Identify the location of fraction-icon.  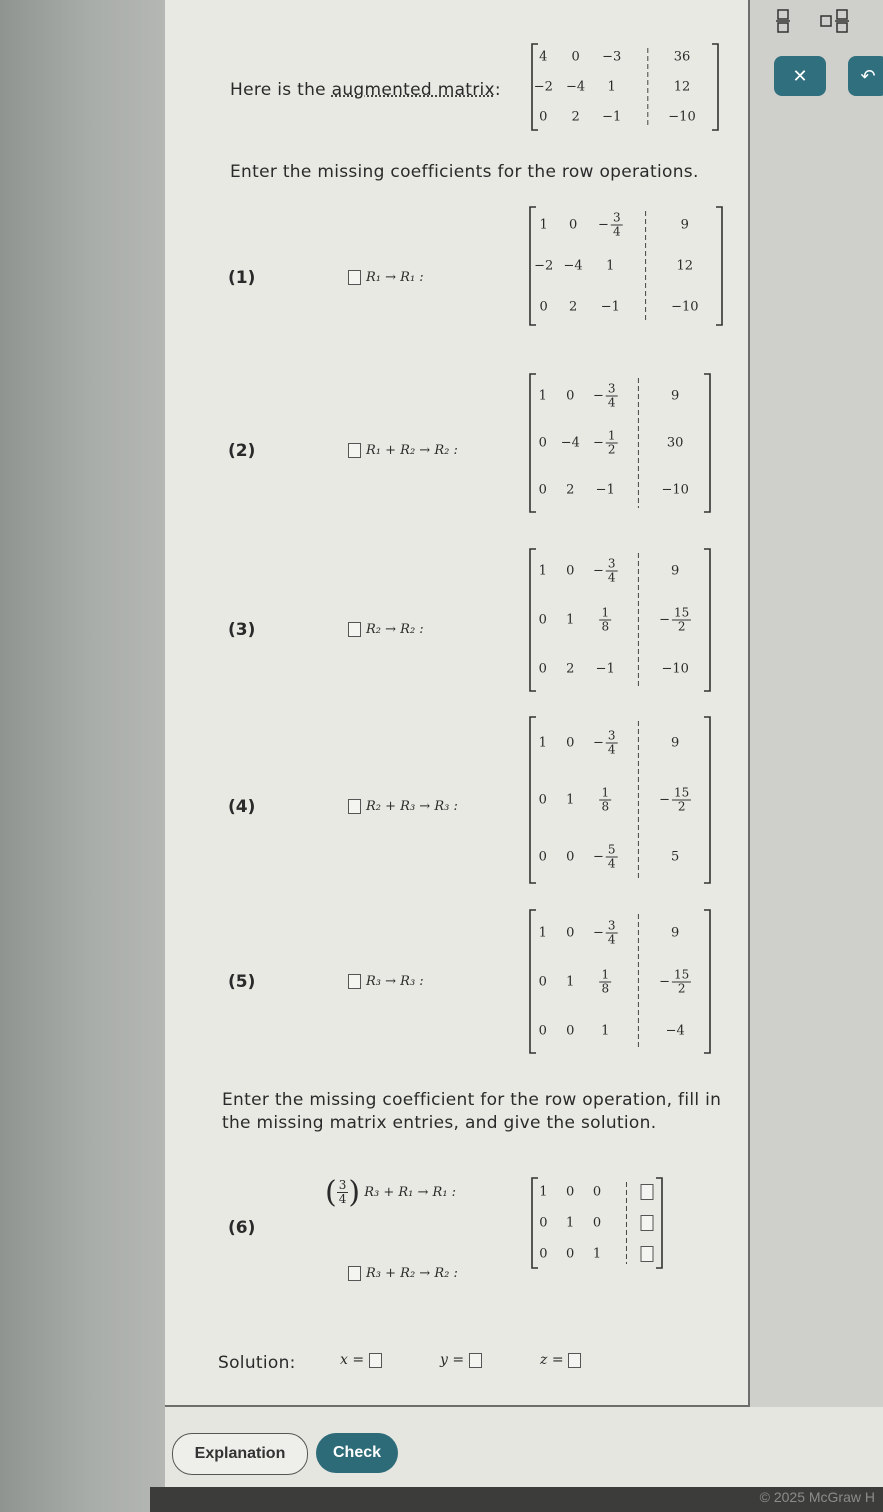
(783, 21).